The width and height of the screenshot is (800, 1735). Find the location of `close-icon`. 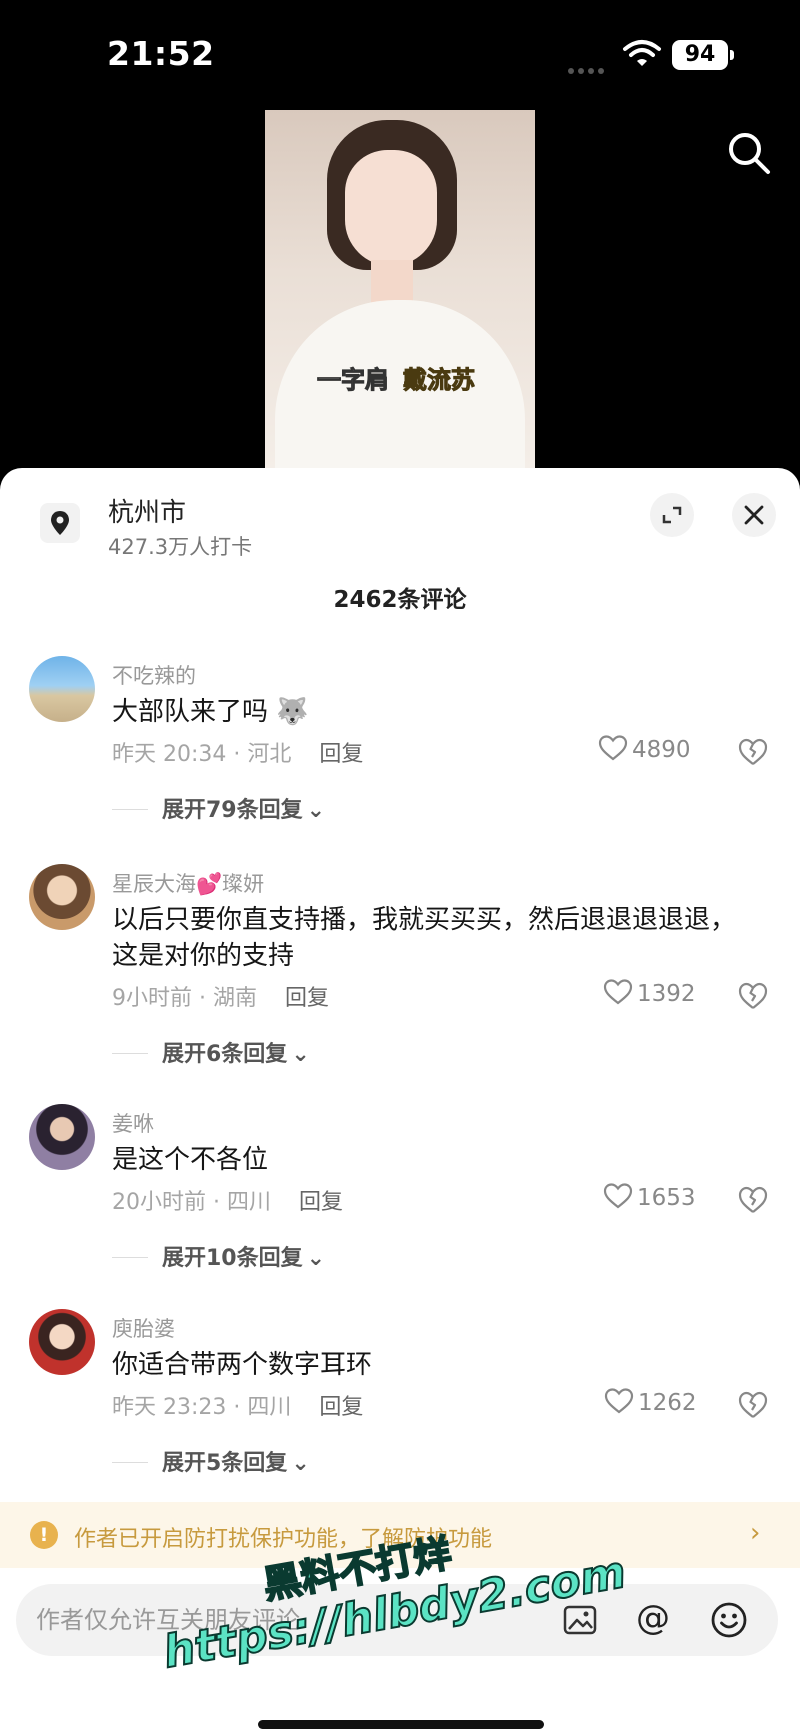

close-icon is located at coordinates (754, 515).